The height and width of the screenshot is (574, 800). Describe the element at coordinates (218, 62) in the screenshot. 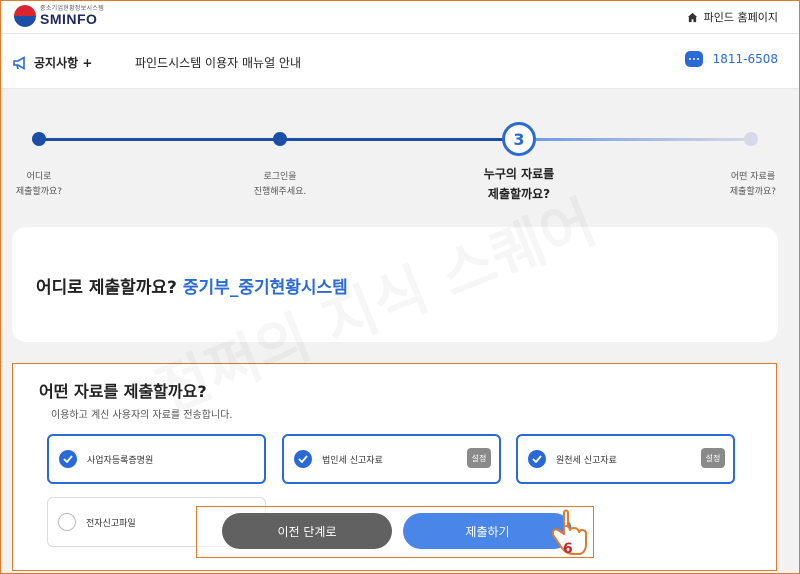

I see `notice-title: 파인드시스템 이용자 매뉴얼 안내` at that location.